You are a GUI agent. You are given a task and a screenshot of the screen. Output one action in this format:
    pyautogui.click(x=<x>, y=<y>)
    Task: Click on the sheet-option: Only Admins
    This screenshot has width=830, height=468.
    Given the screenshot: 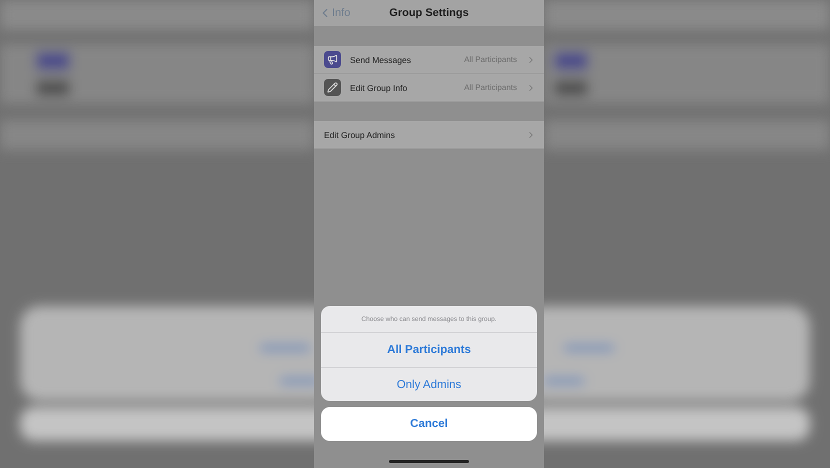 What is the action you would take?
    pyautogui.click(x=429, y=384)
    